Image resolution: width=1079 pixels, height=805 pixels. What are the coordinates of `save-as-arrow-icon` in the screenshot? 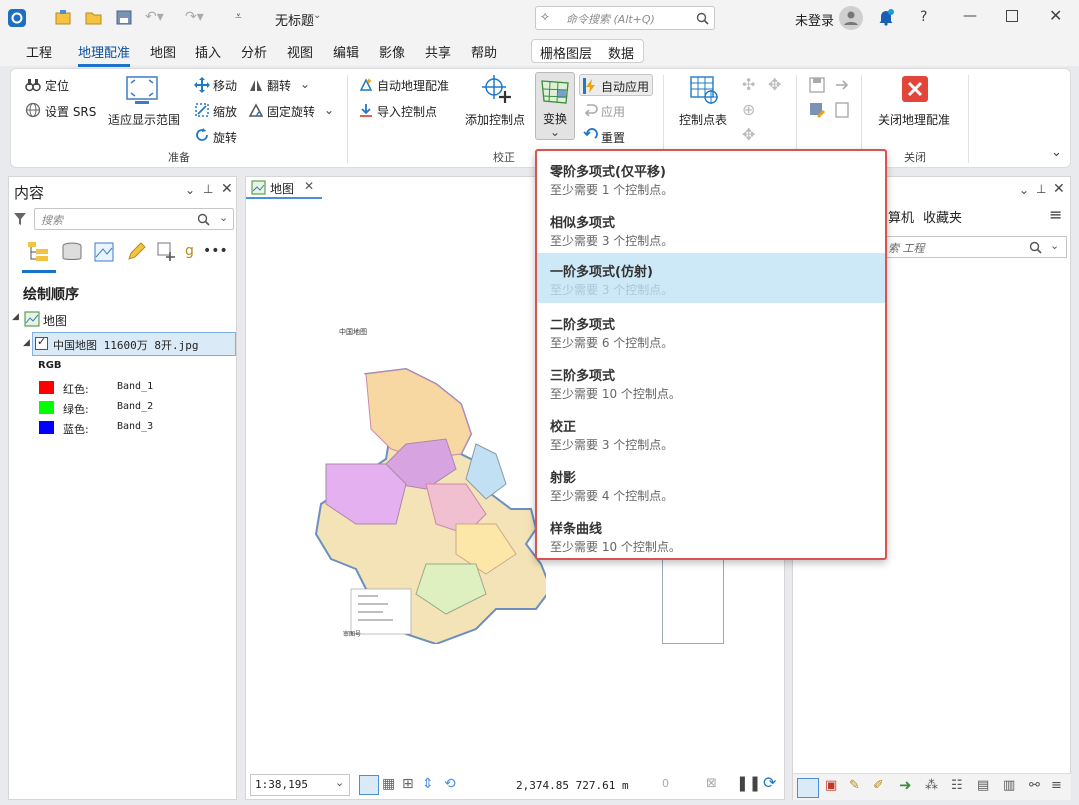 It's located at (842, 85).